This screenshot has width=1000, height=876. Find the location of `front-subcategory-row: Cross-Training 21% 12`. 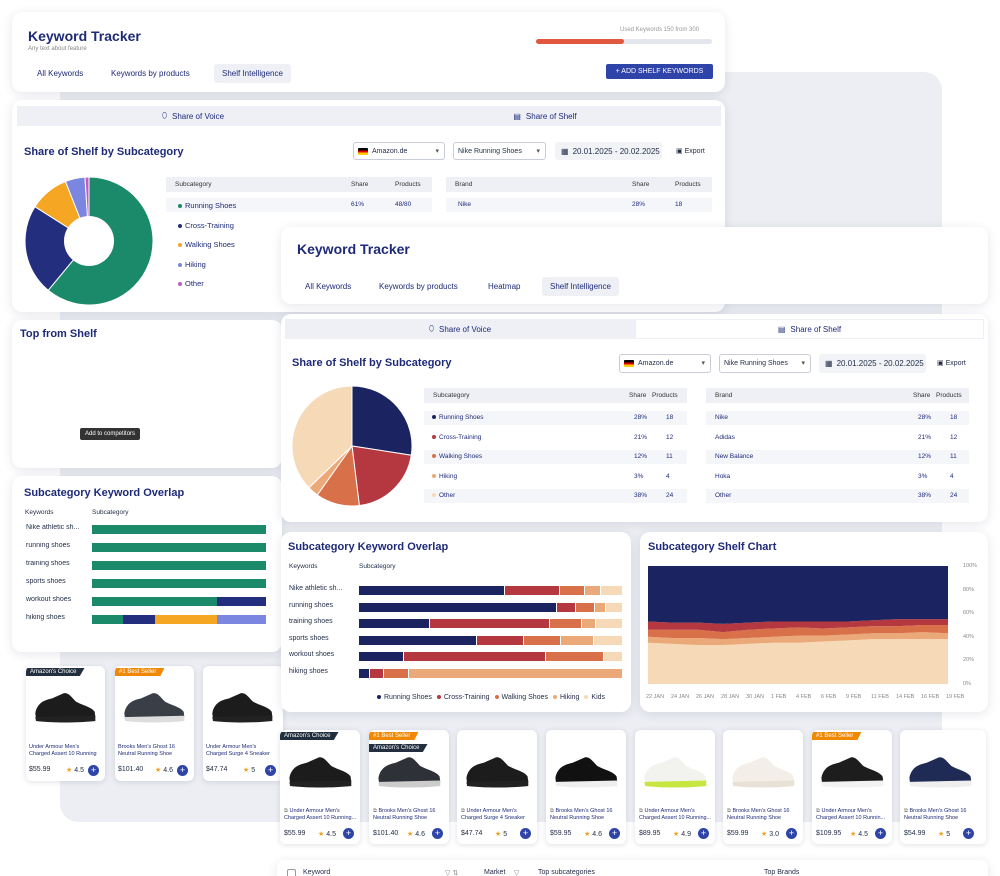

front-subcategory-row: Cross-Training 21% 12 is located at coordinates (555, 438).